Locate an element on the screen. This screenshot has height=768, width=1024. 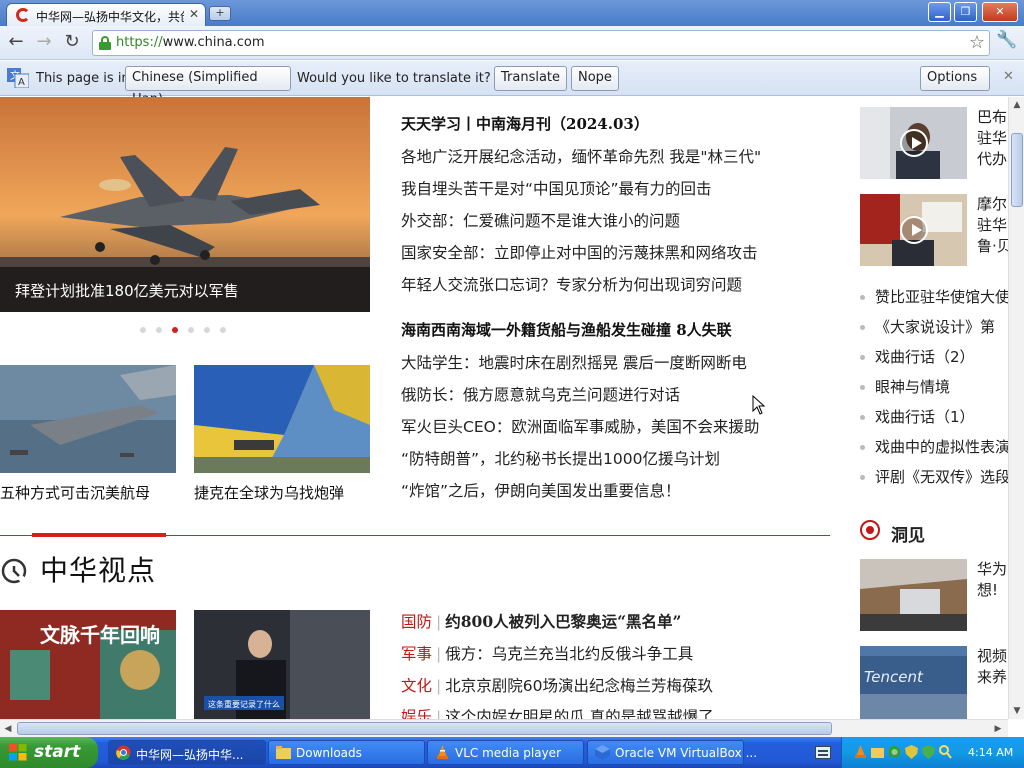
keyboard-icon is located at coordinates (823, 752).